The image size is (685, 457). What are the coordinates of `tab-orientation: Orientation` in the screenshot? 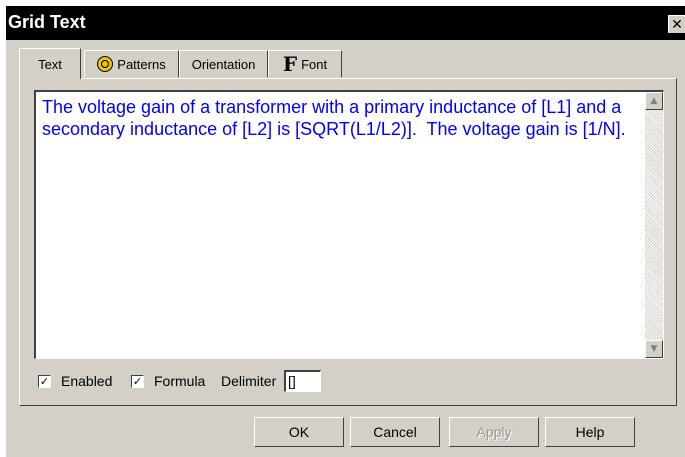 It's located at (223, 63).